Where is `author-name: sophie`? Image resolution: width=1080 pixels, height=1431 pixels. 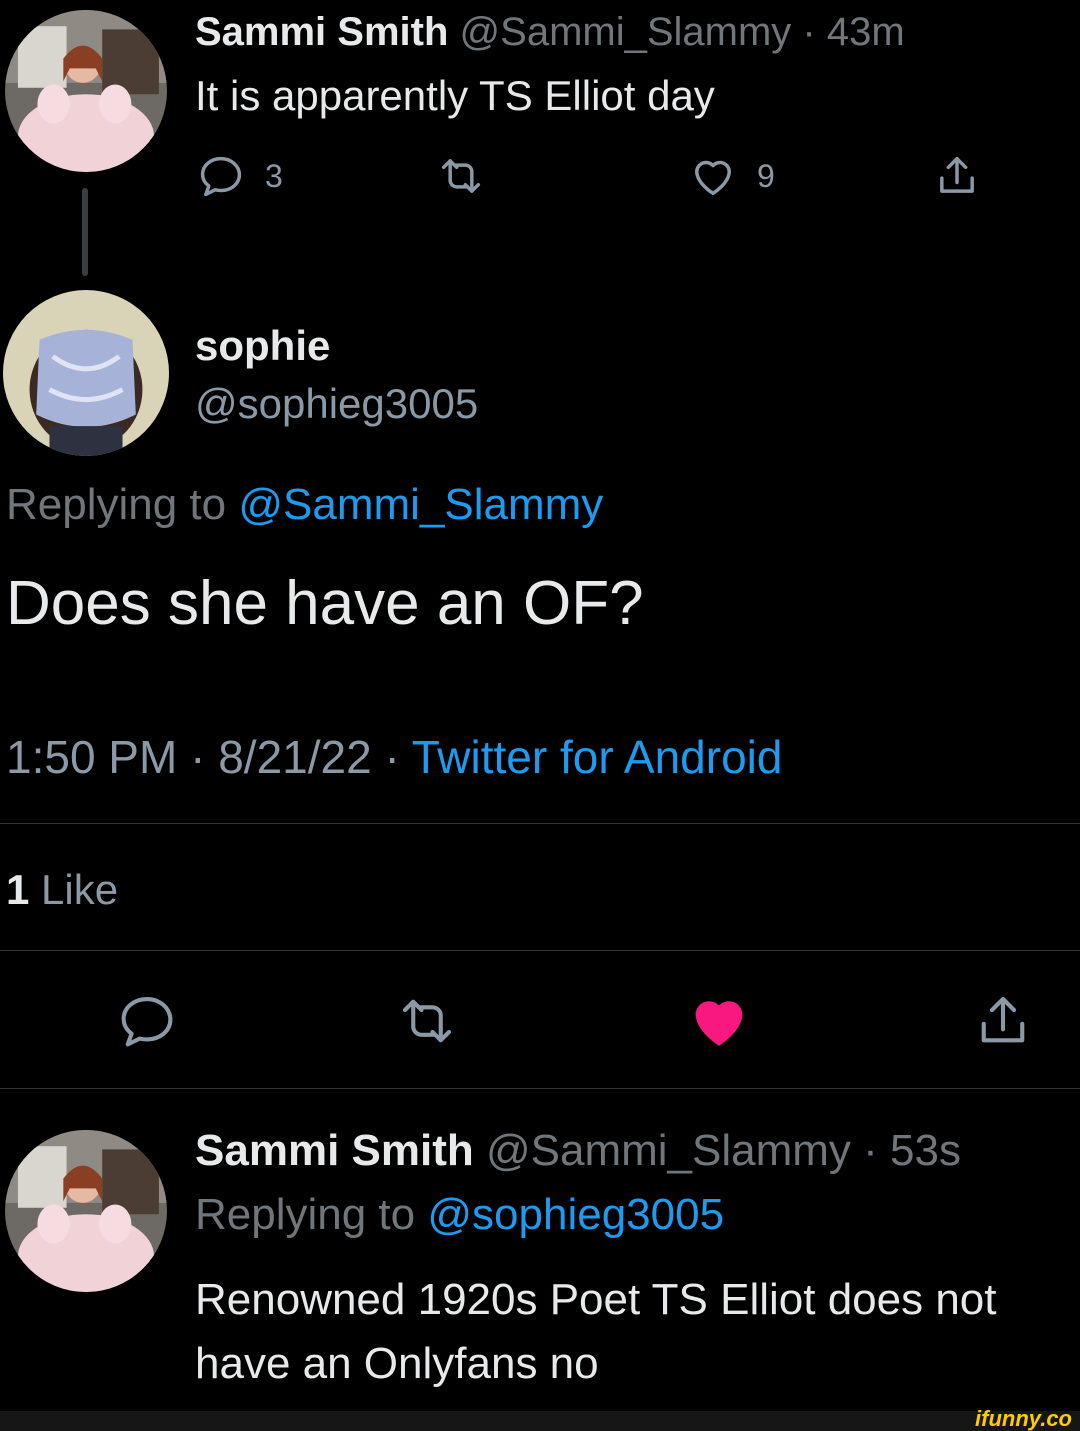
author-name: sophie is located at coordinates (262, 346).